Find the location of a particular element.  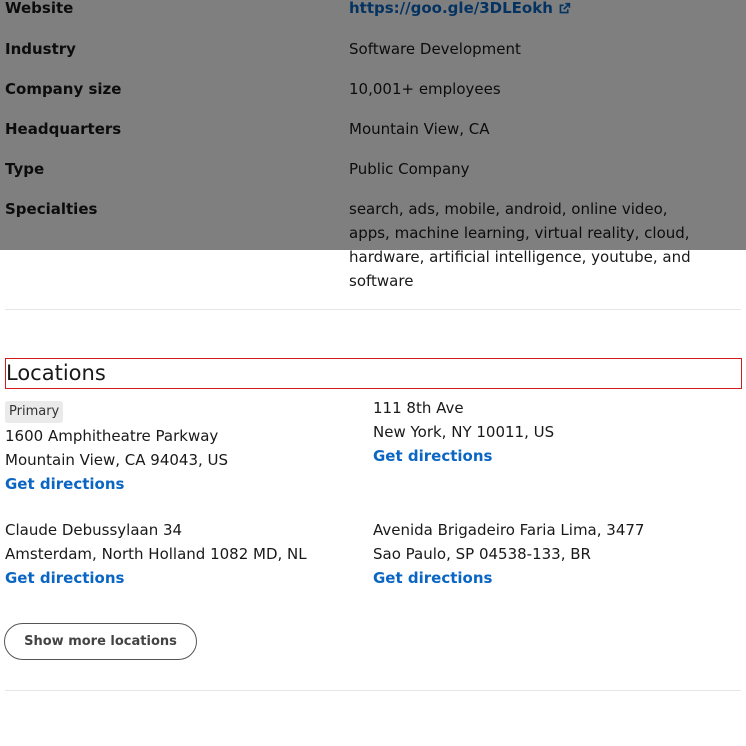

location-address-line1: 1600 Amphitheatre Parkway is located at coordinates (112, 436).